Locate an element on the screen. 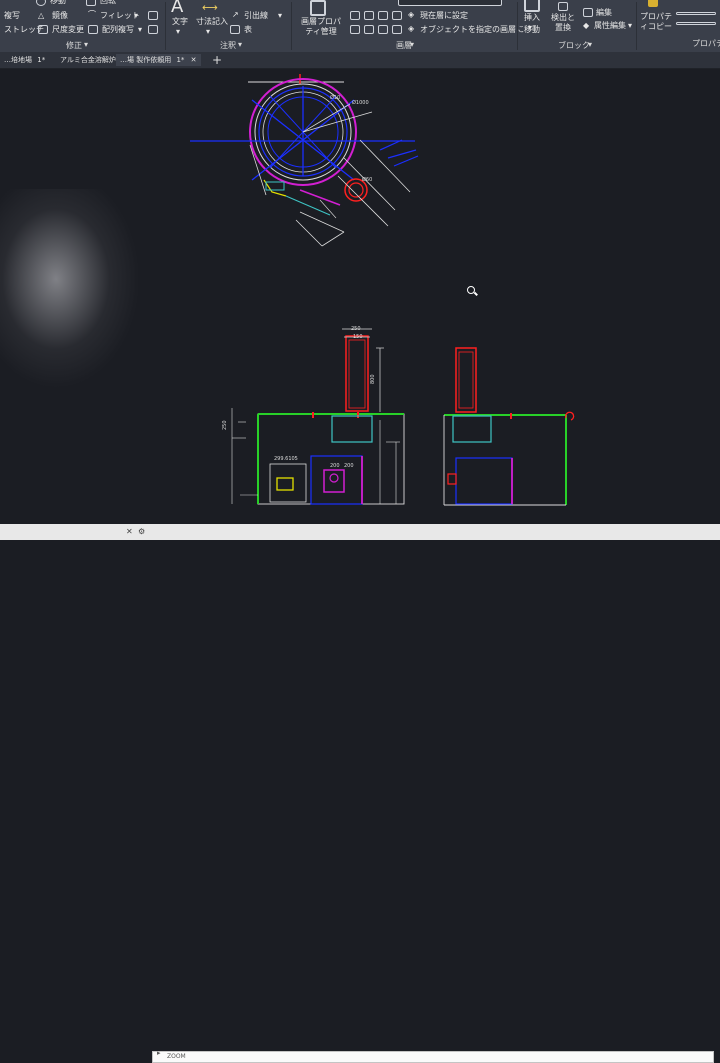 The width and height of the screenshot is (720, 1063). array-icon is located at coordinates (93, 29).